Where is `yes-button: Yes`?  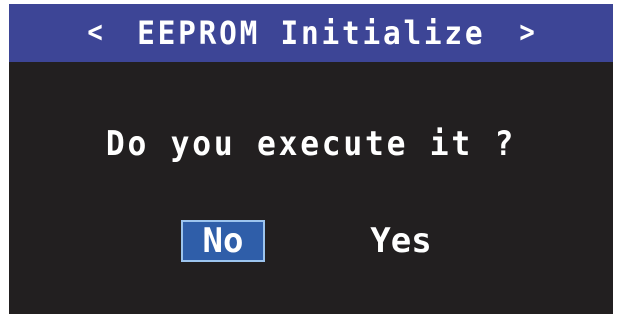
yes-button: Yes is located at coordinates (401, 241).